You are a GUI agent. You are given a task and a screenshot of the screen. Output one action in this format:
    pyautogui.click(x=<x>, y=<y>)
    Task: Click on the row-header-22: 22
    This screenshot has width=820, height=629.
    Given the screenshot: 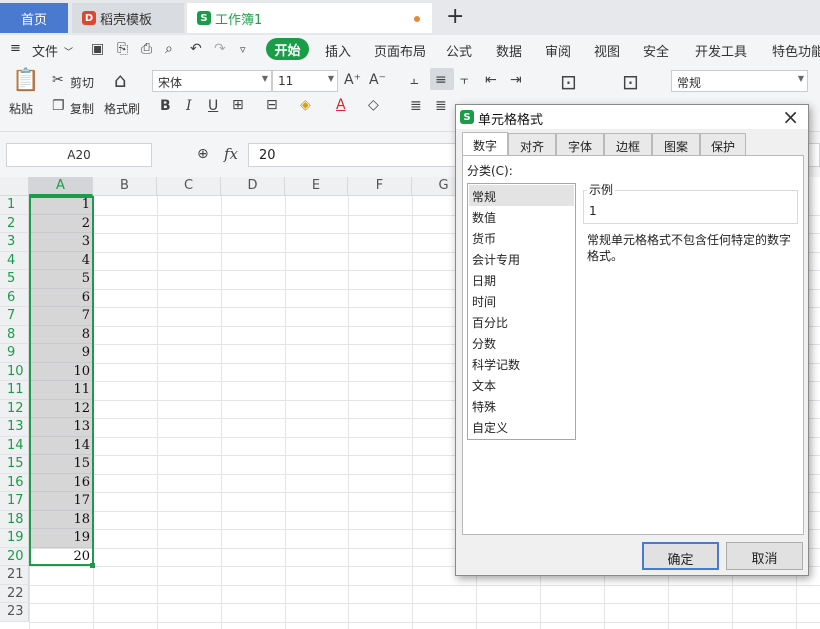 What is the action you would take?
    pyautogui.click(x=14, y=593)
    